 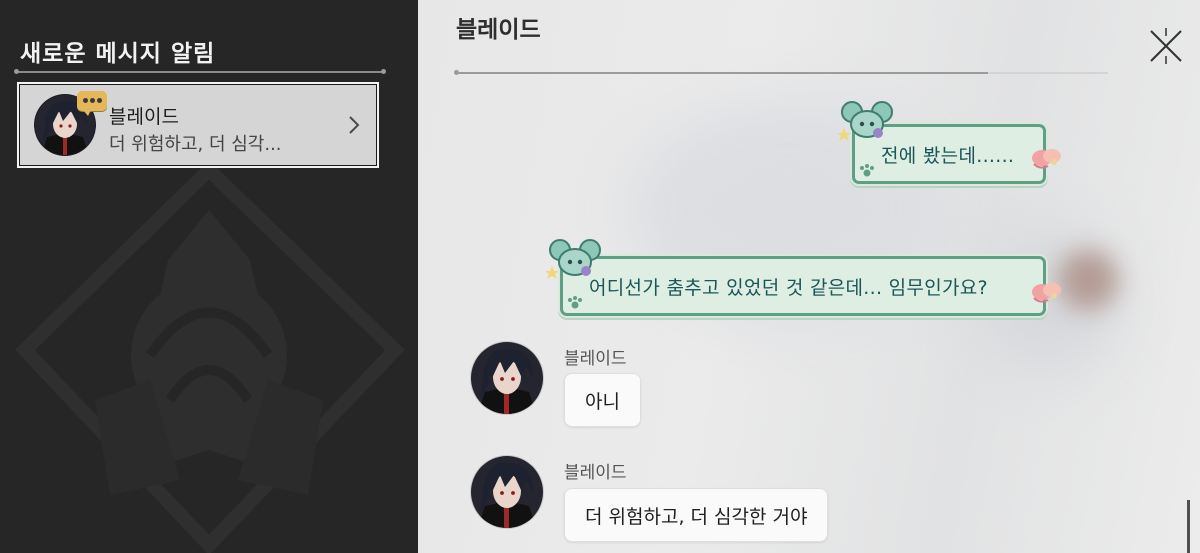 What do you see at coordinates (696, 515) in the screenshot?
I see `incoming-bubble: 더 위험하고, 더 심각한 거야` at bounding box center [696, 515].